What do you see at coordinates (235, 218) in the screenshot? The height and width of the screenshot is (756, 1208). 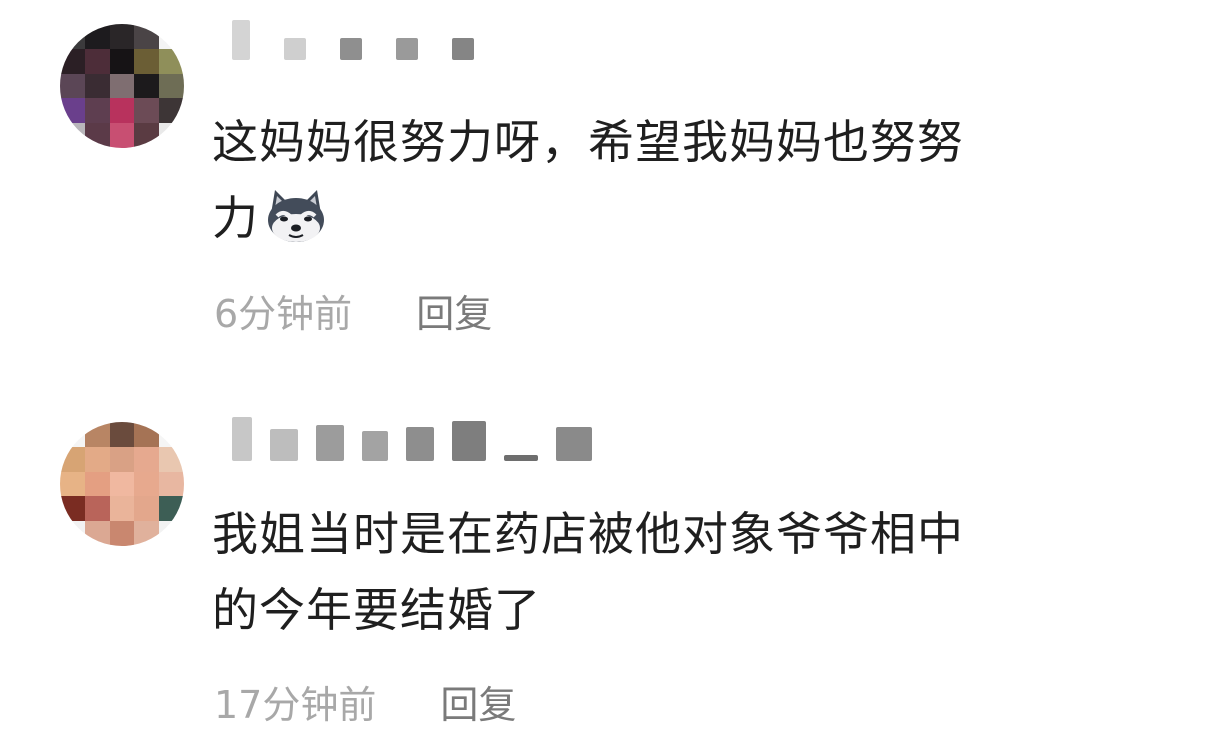 I see `comment-text-fragment: 力` at bounding box center [235, 218].